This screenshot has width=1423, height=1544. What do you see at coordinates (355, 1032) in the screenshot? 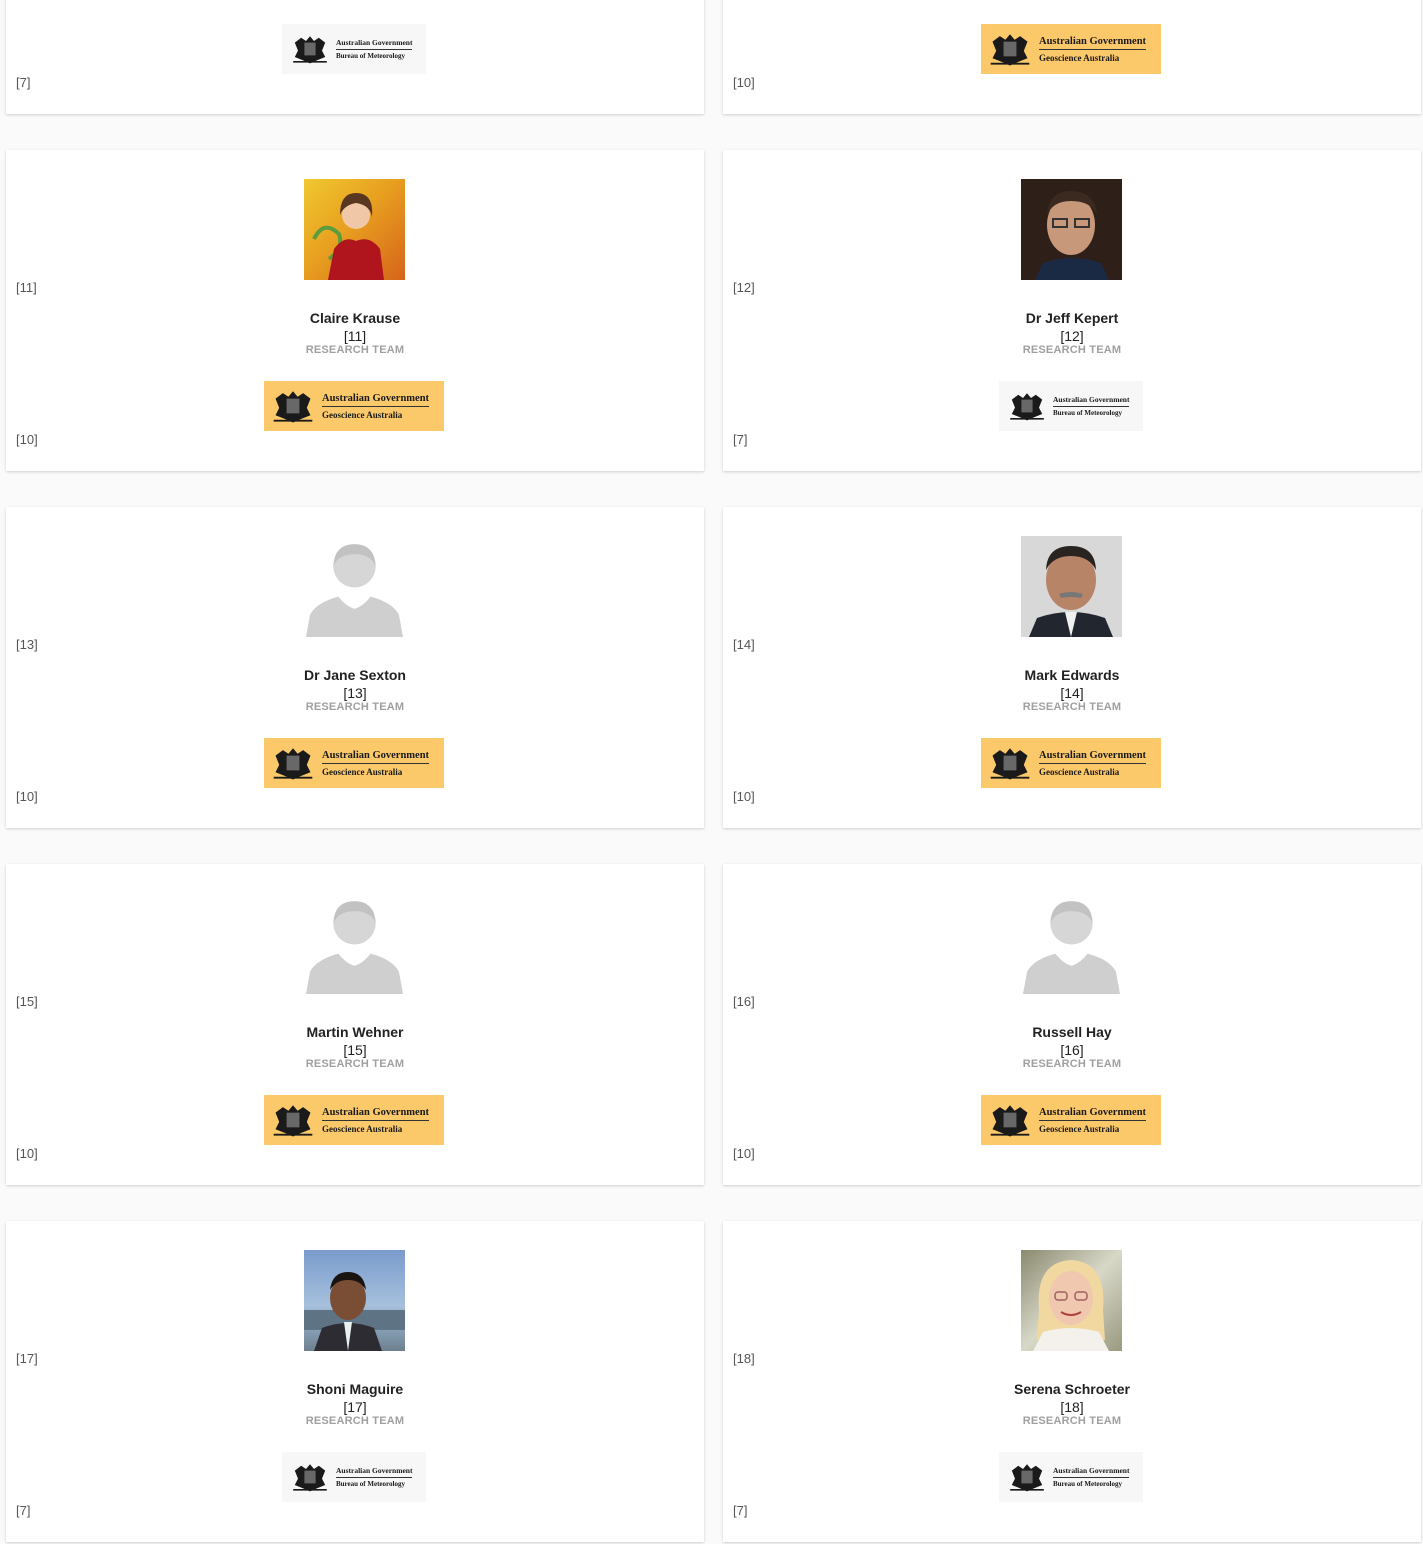
I see `member-name: Martin Wehner` at bounding box center [355, 1032].